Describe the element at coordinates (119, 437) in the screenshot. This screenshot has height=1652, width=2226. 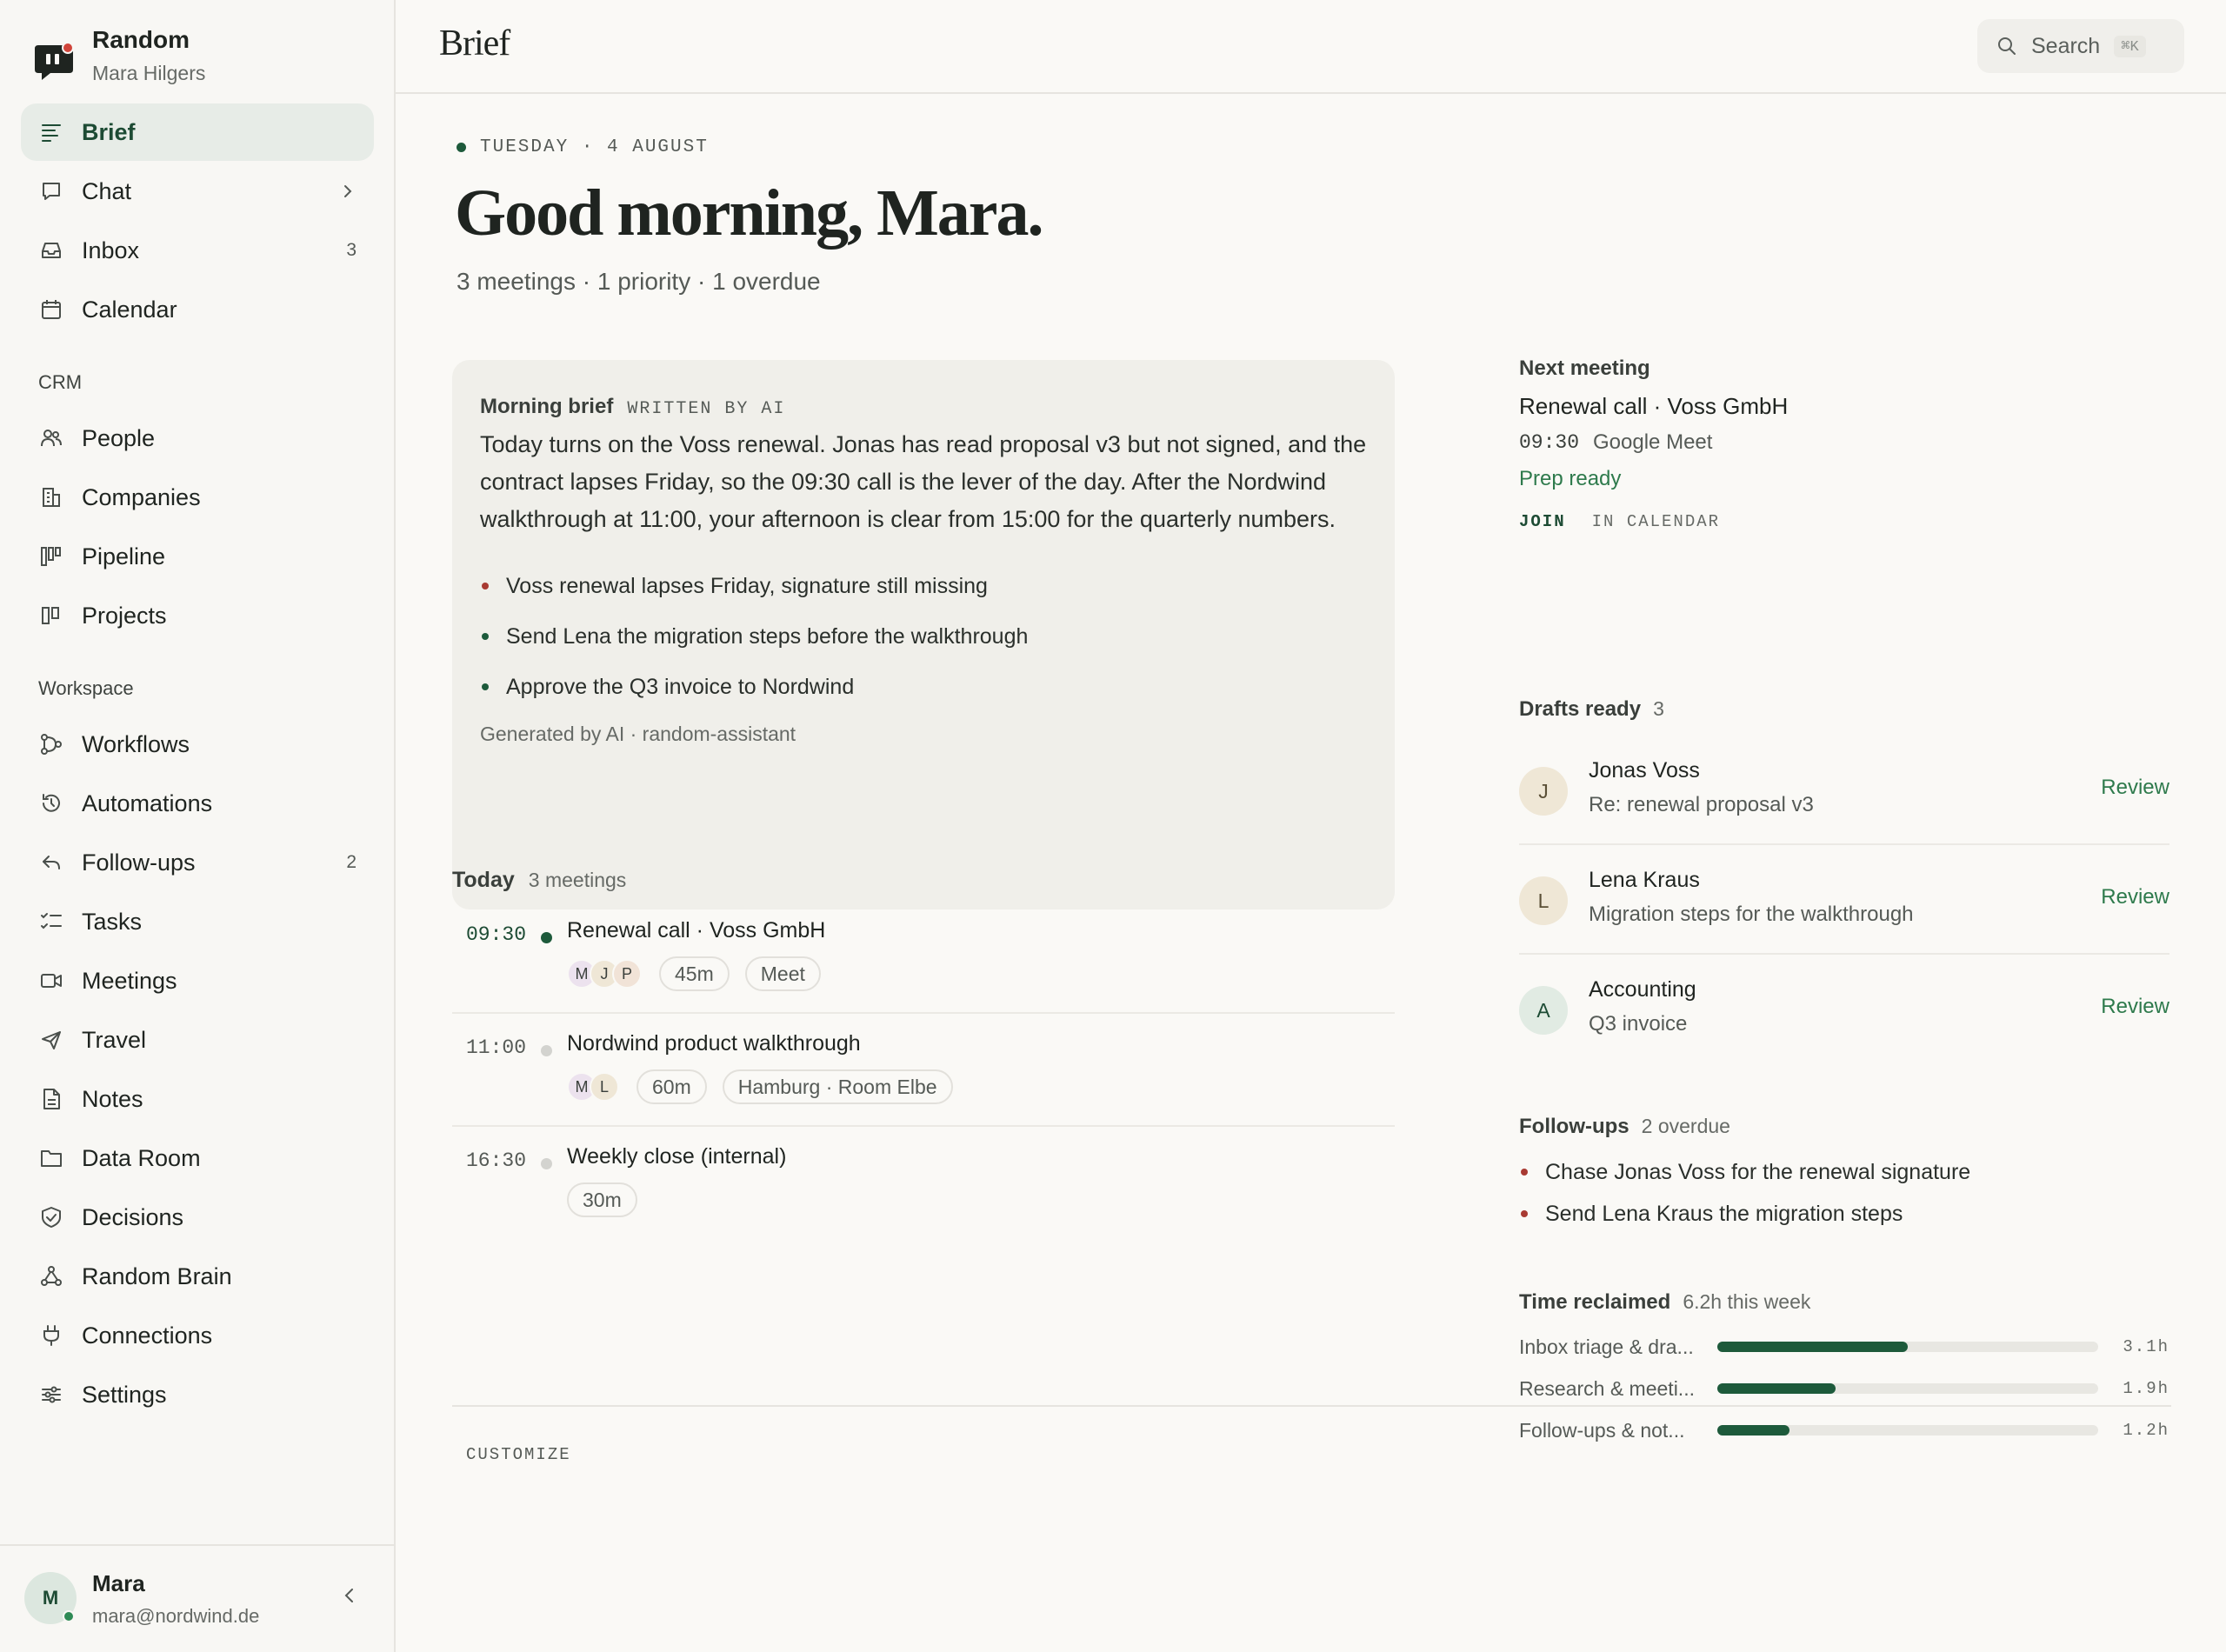
I see `sidebar-item-label: People` at that location.